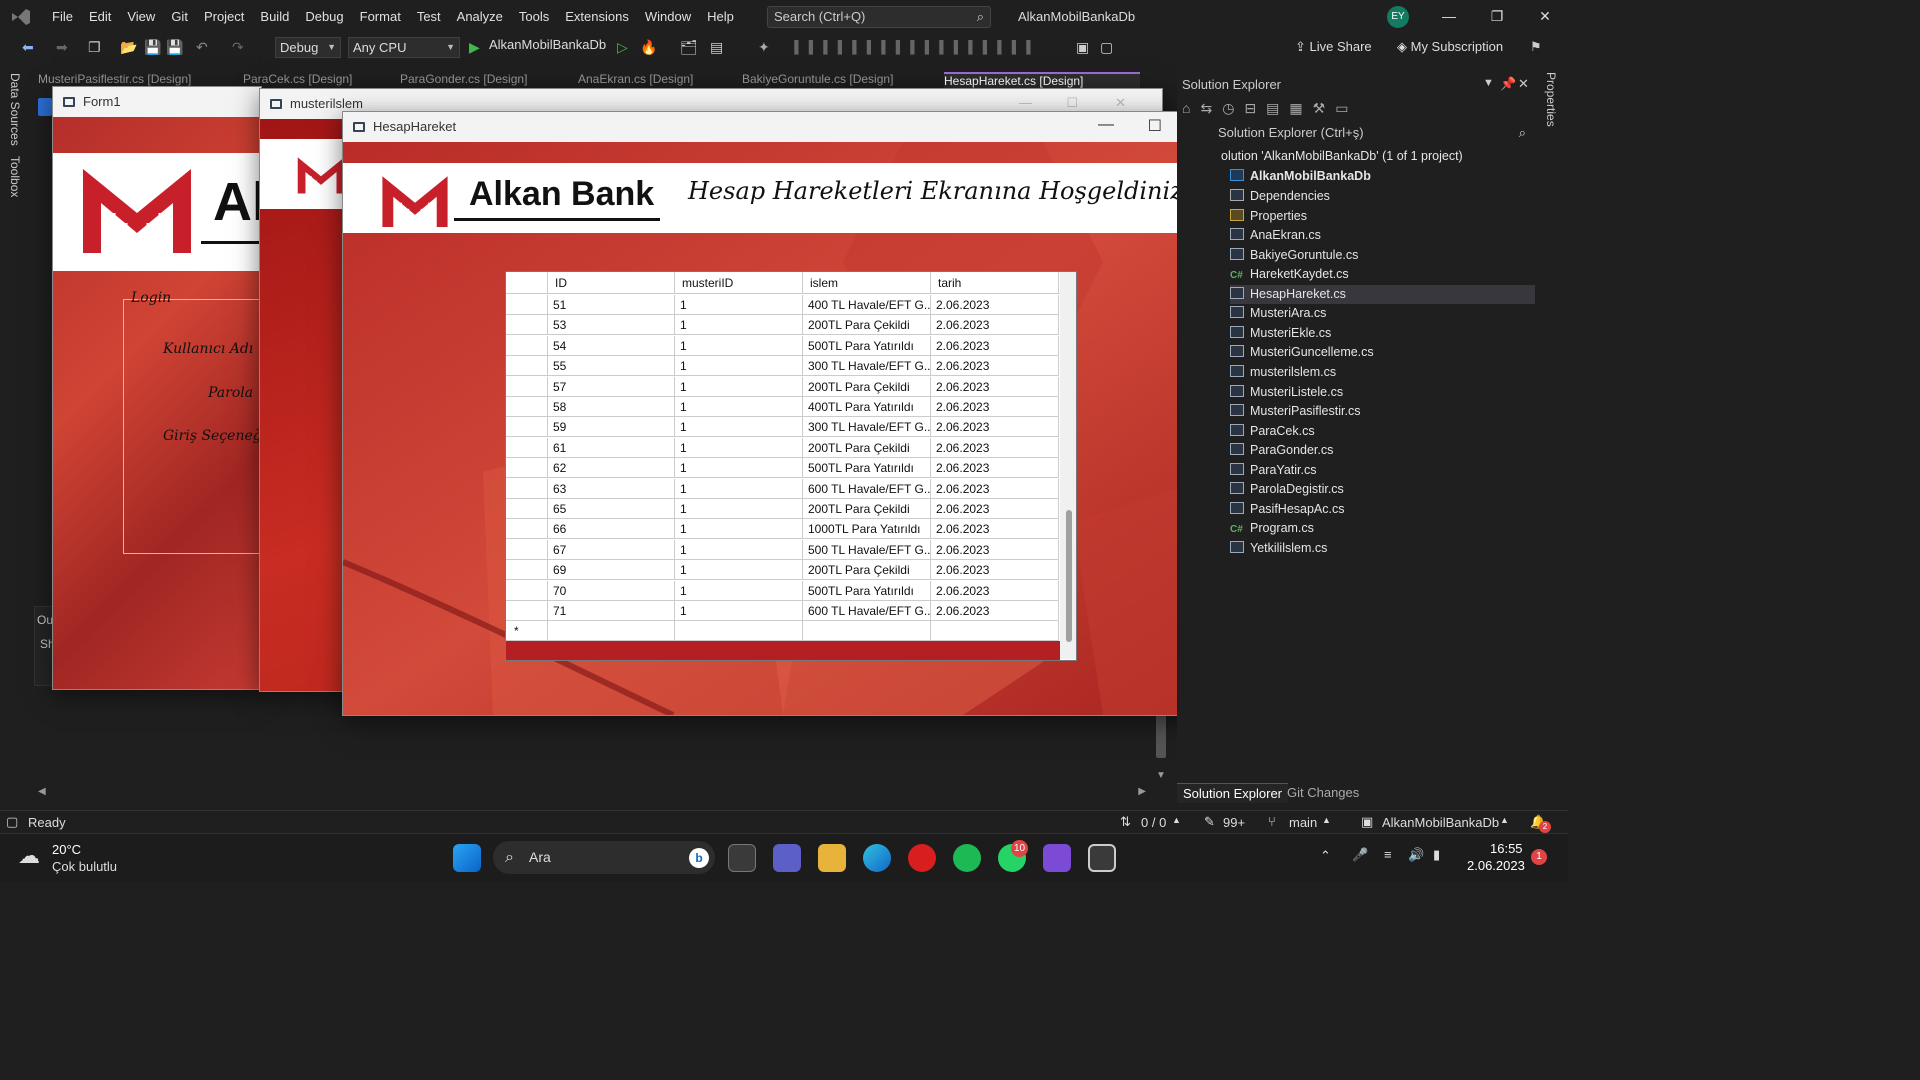 The image size is (1920, 1080). What do you see at coordinates (1283, 372) in the screenshot?
I see `solution-item-musterilslem-cs: musterilslem.cs` at bounding box center [1283, 372].